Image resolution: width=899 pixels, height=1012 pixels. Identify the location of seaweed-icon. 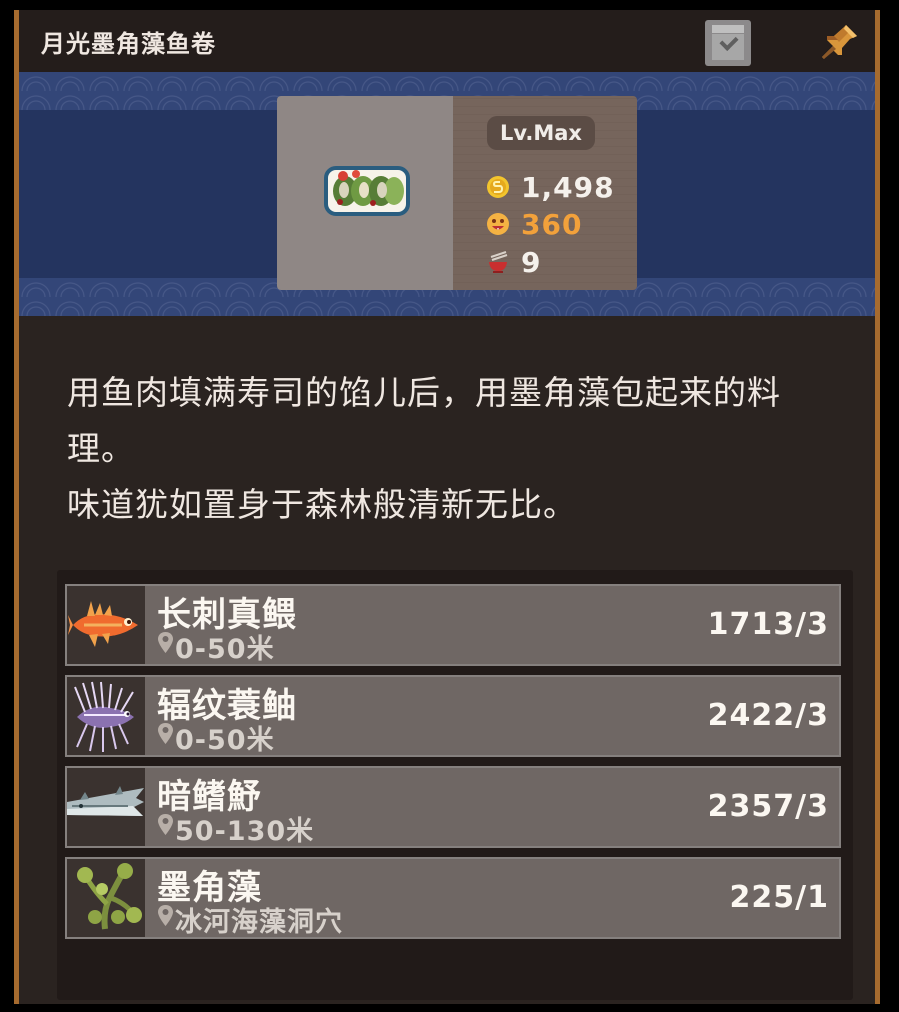
(106, 898).